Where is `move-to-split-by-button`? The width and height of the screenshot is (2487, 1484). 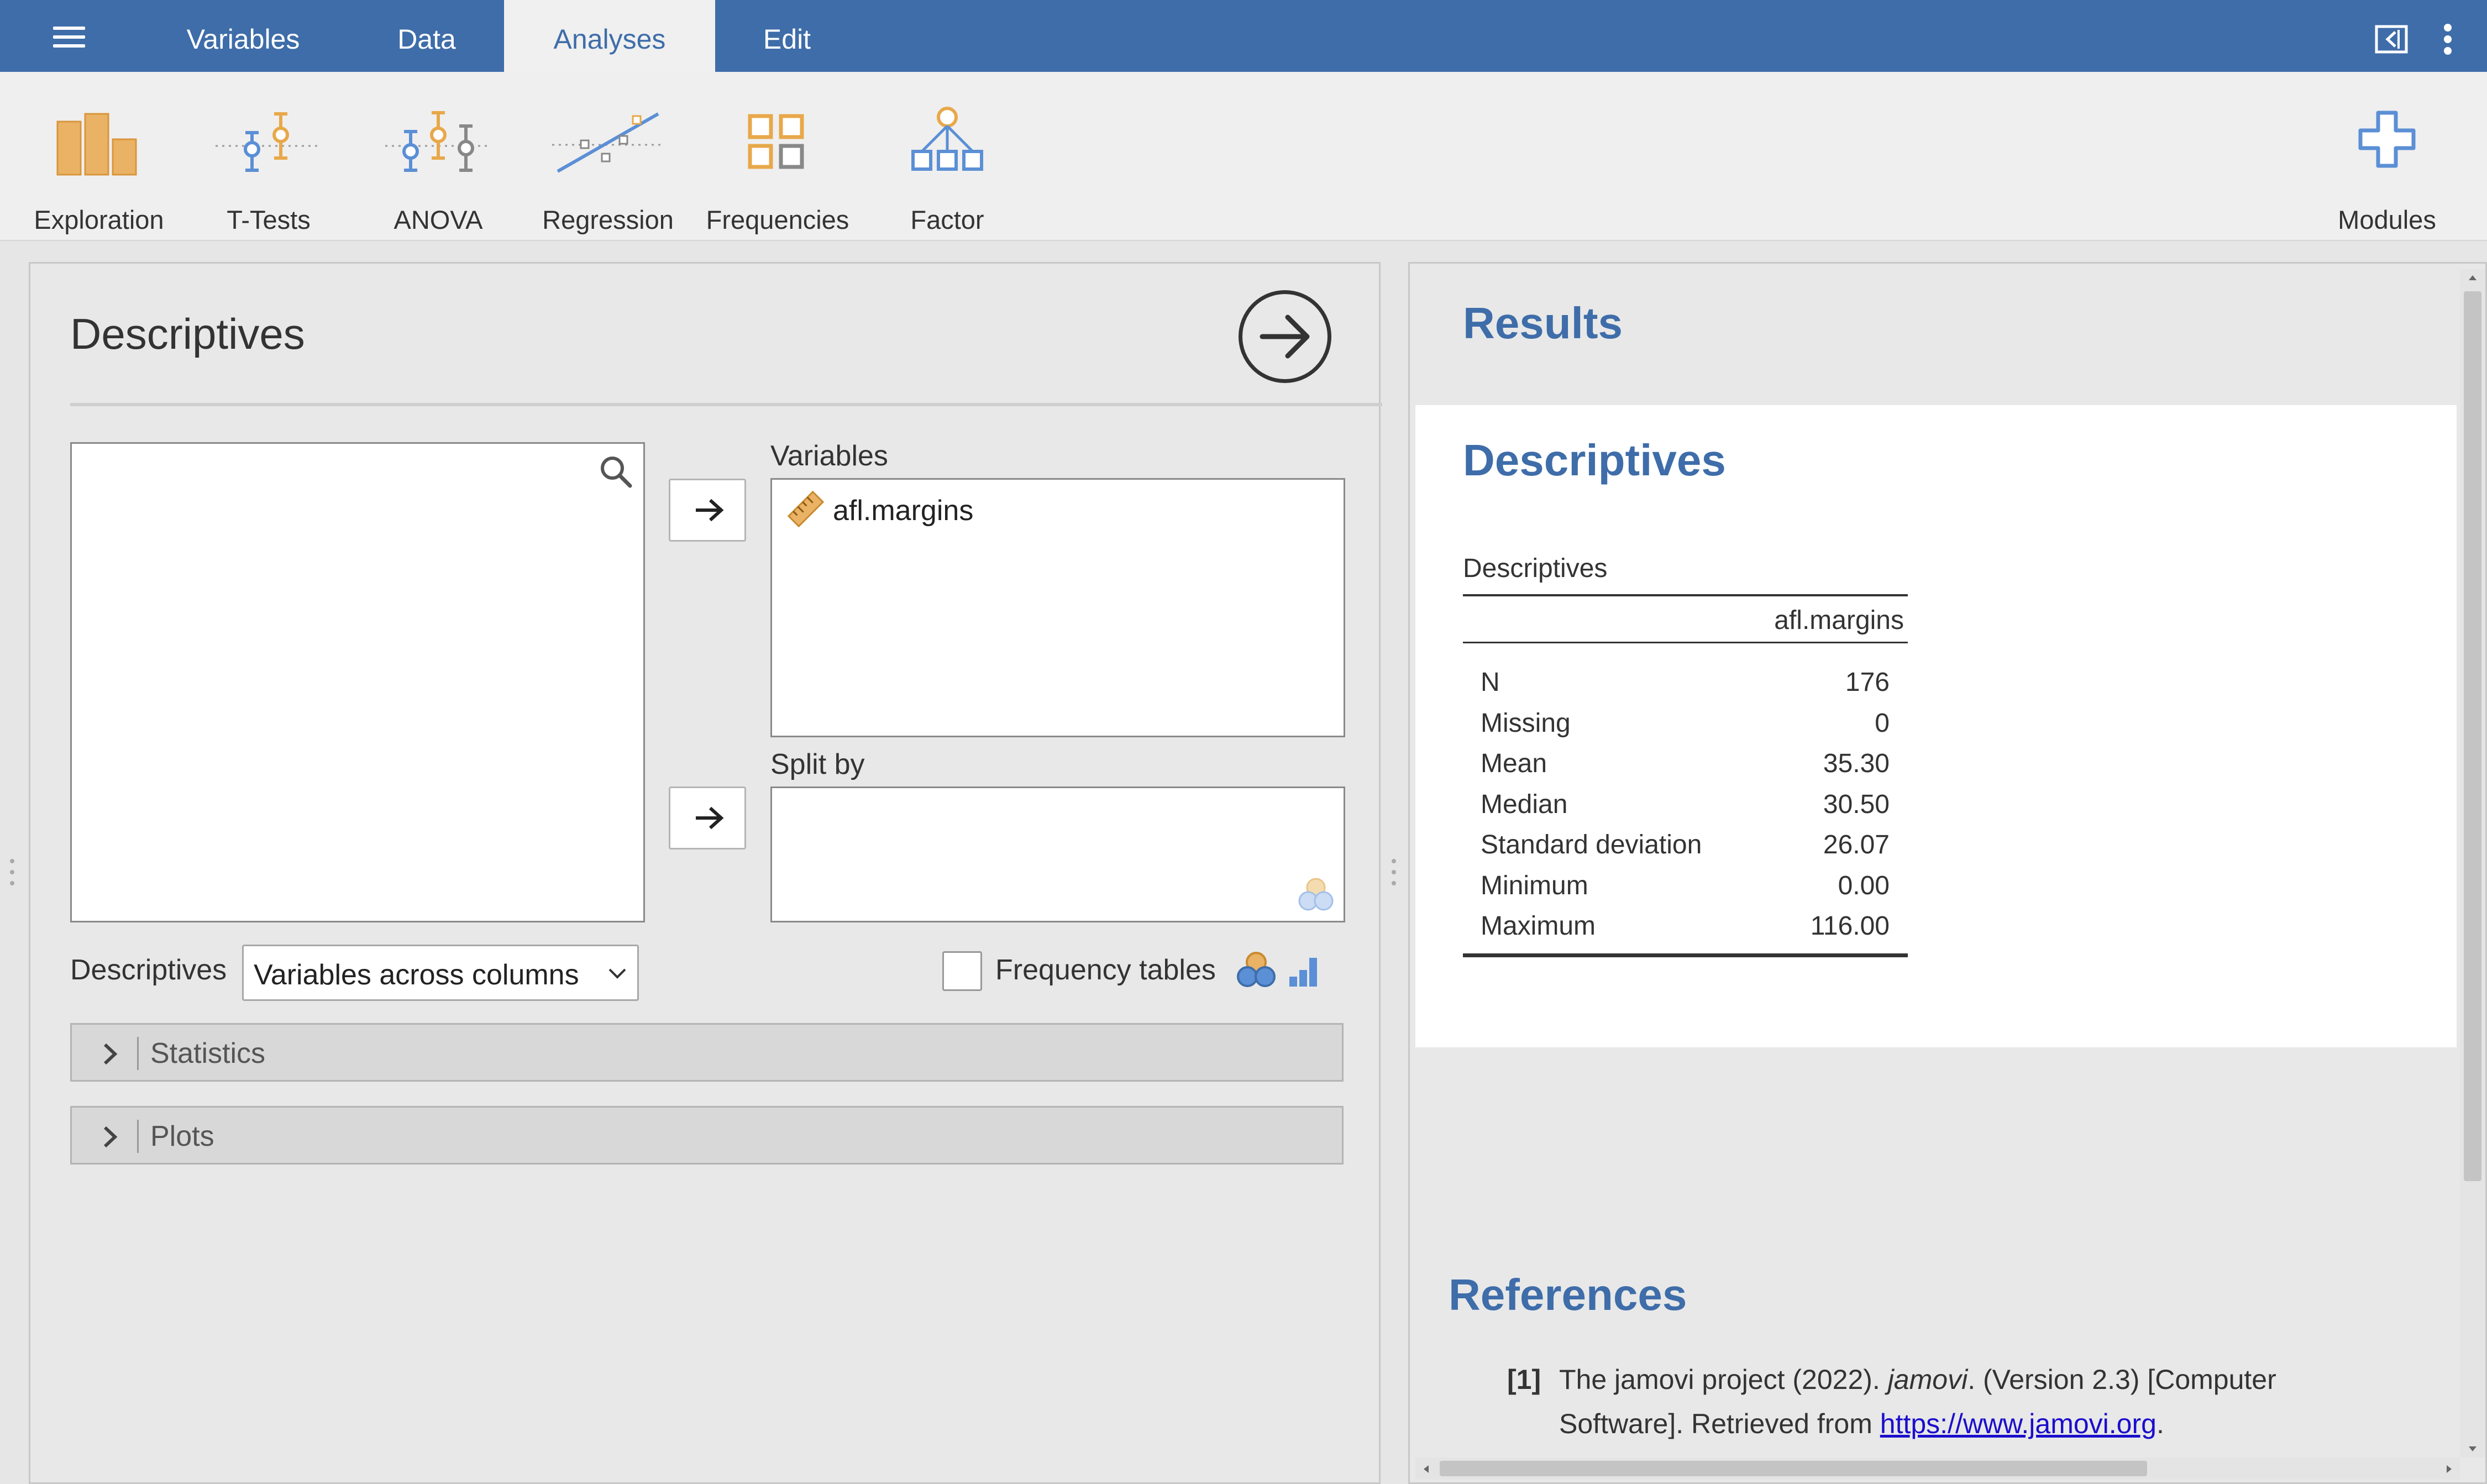
move-to-split-by-button is located at coordinates (707, 818).